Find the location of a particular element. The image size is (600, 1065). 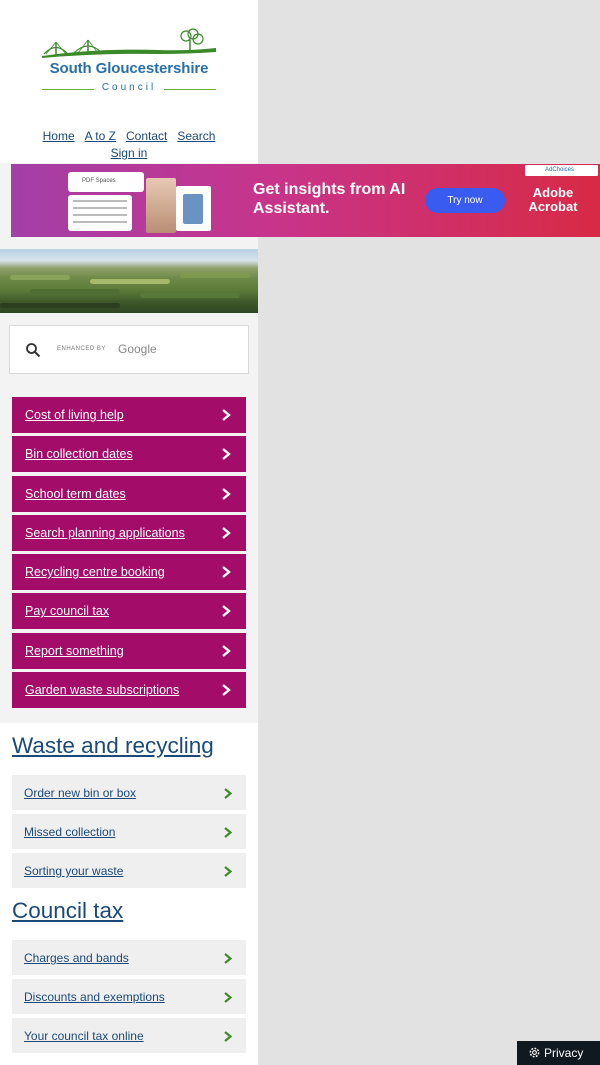

site-search-box: ENHANCED BY Google is located at coordinates (129, 349).